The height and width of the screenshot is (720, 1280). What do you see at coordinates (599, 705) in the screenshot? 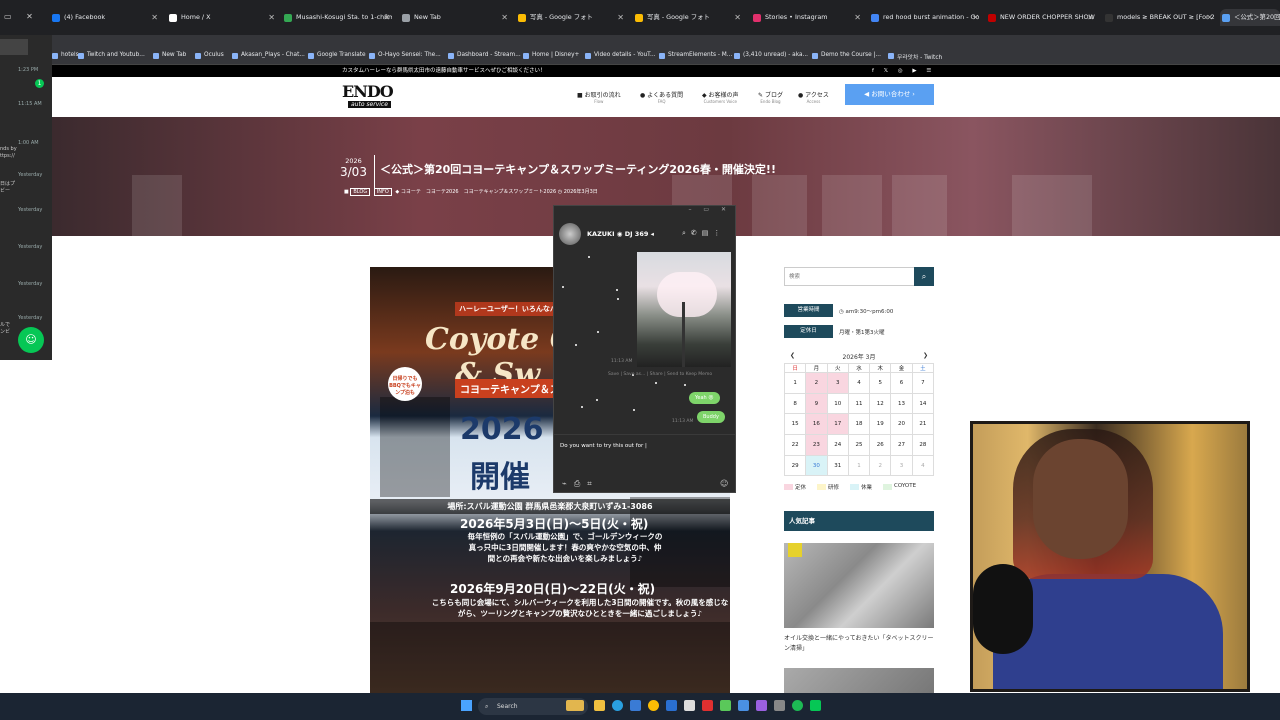
I see `file-explorer-icon` at bounding box center [599, 705].